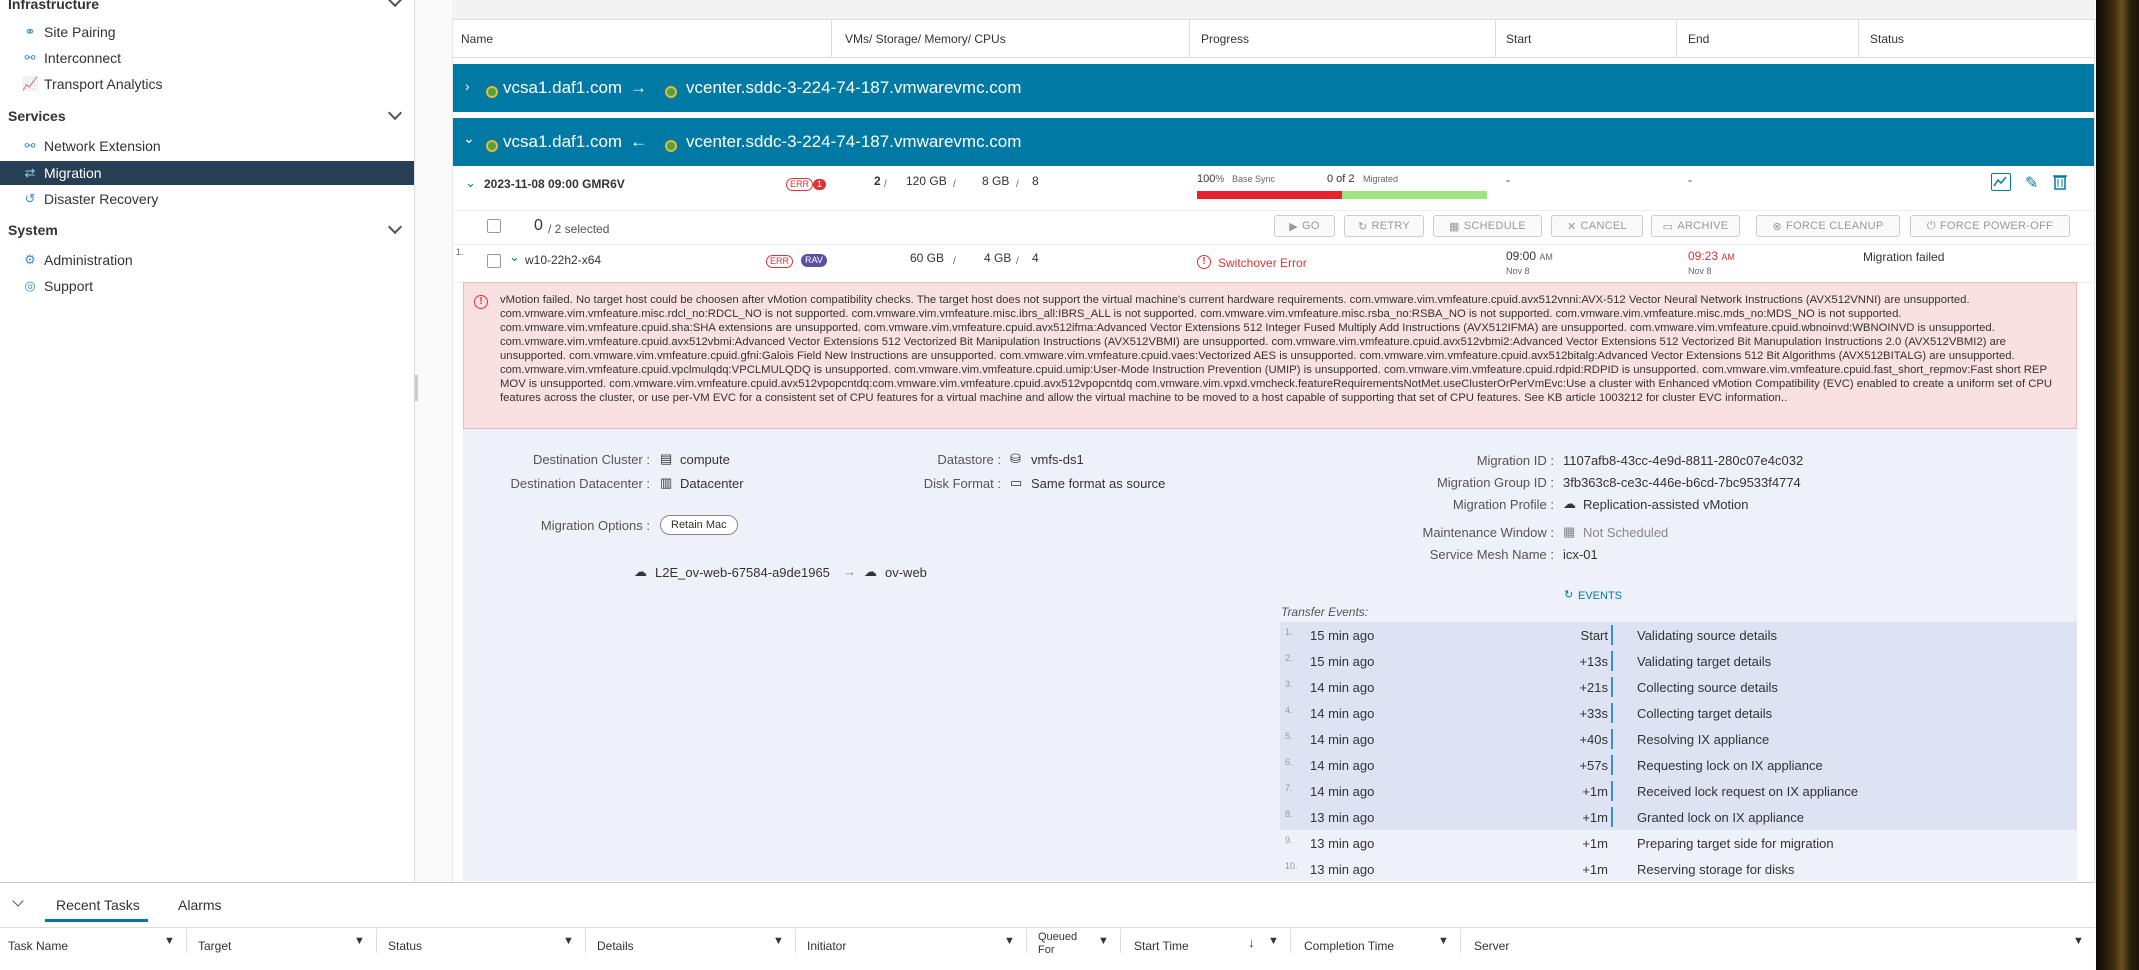  I want to click on destination-cluster-value: compute, so click(705, 459).